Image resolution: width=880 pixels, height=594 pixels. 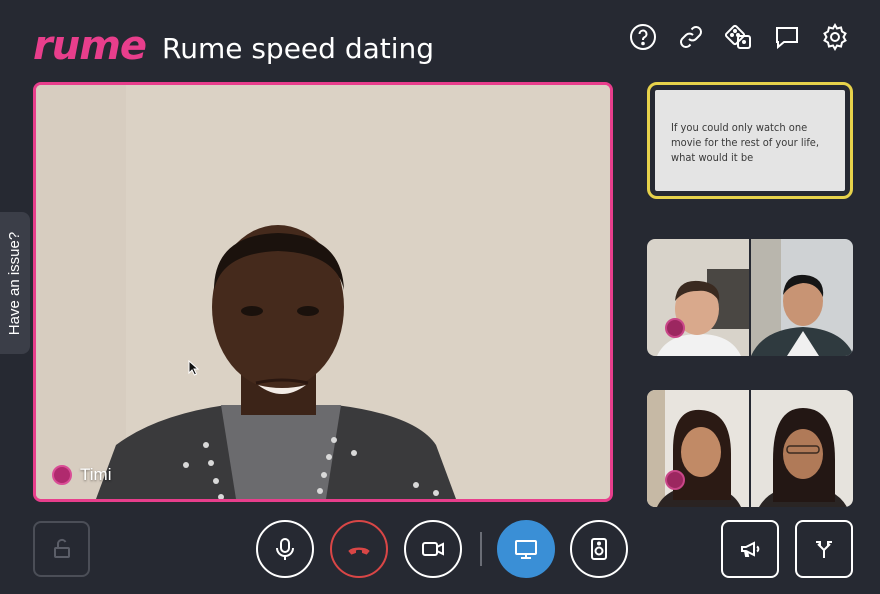 I want to click on settings-icon, so click(x=835, y=37).